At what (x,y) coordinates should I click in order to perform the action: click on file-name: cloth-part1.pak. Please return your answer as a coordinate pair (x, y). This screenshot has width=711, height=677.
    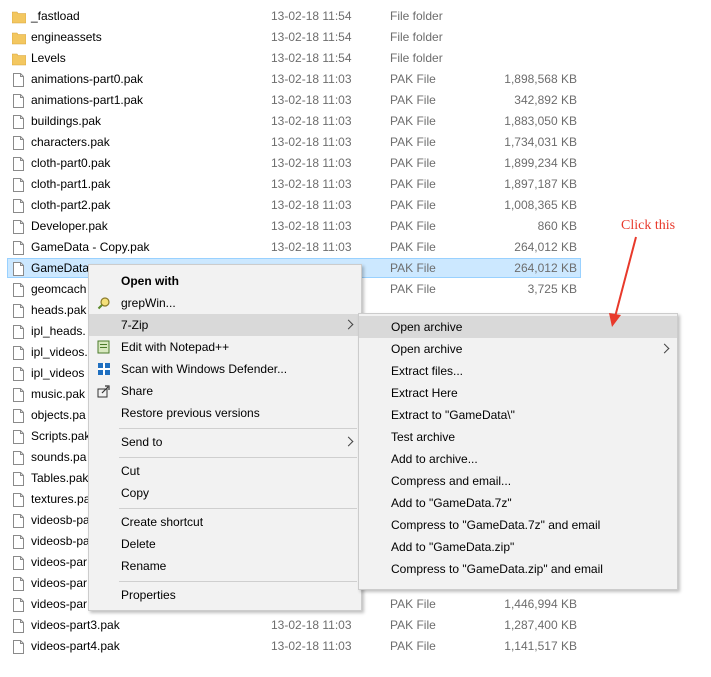
    Looking at the image, I should click on (71, 184).